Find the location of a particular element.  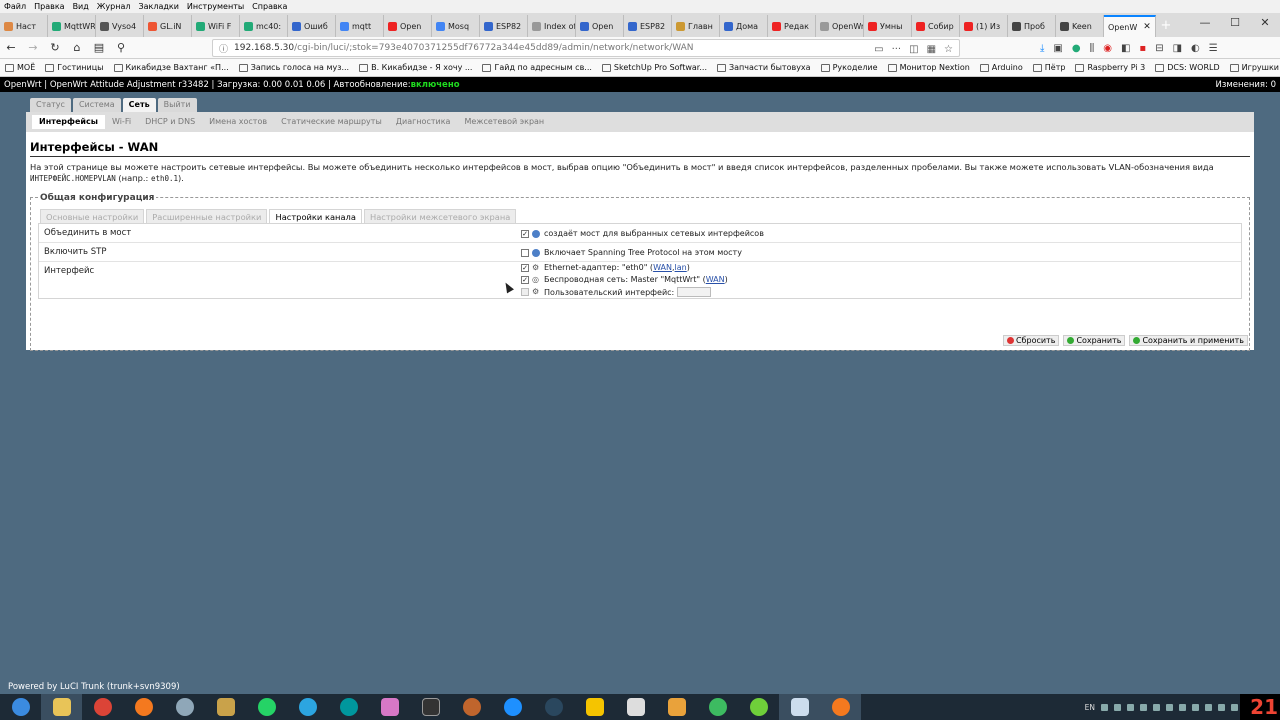

bookmark-item: Гостиницы is located at coordinates (74, 67).